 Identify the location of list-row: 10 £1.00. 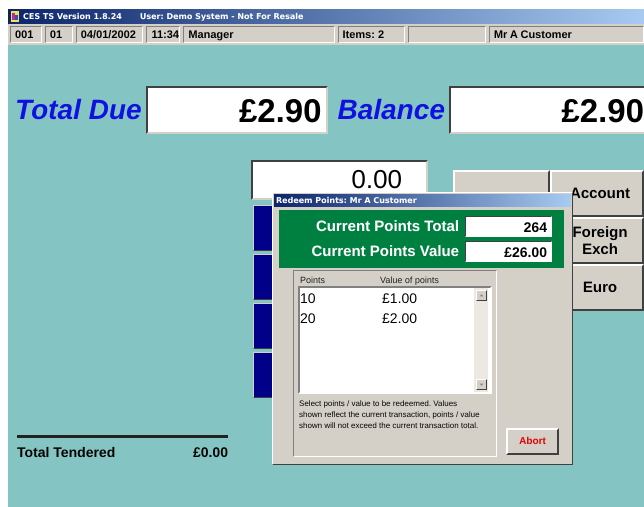
(387, 300).